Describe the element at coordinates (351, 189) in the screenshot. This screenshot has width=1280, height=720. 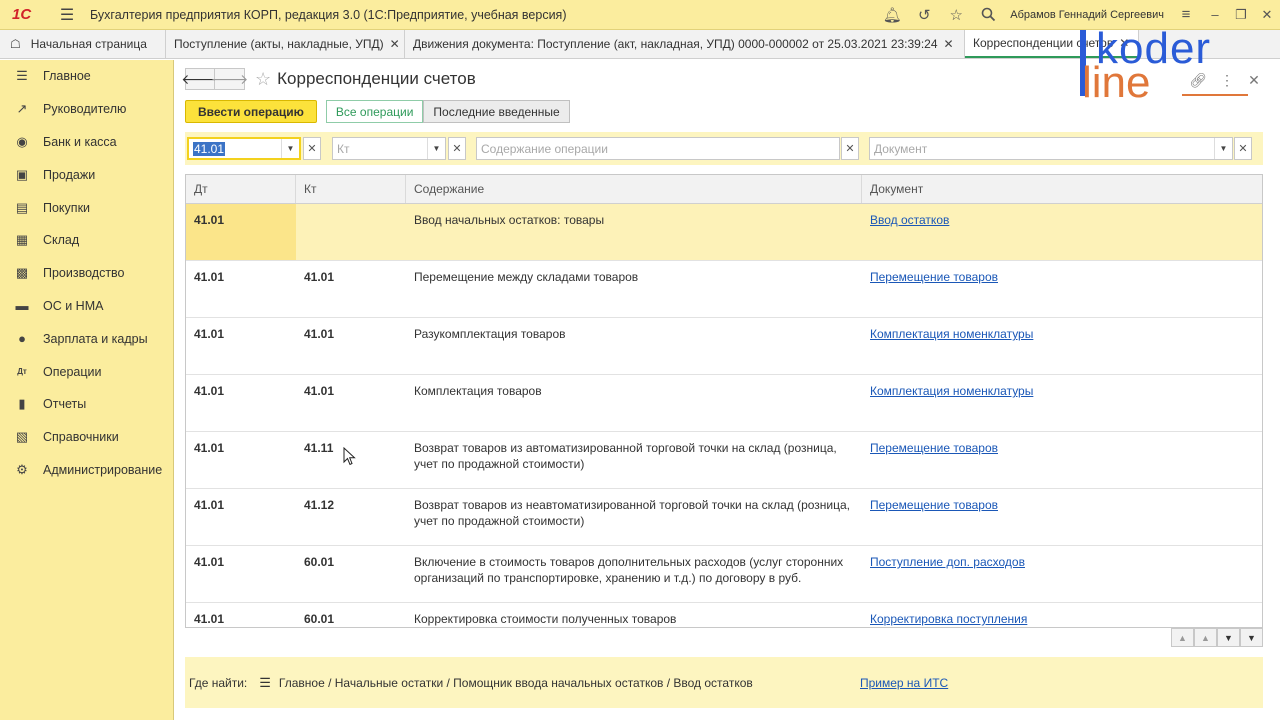
I see `column-header-kt: Кт` at that location.